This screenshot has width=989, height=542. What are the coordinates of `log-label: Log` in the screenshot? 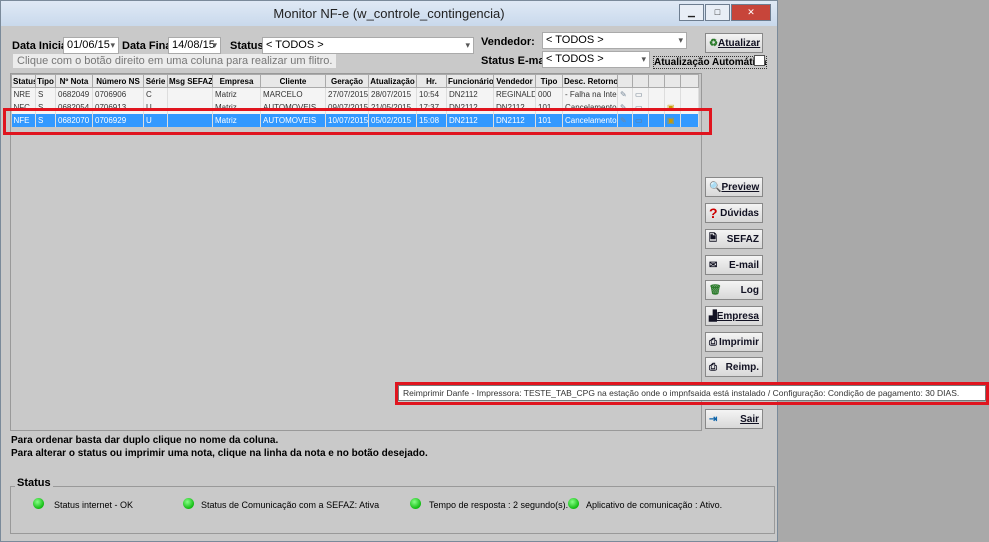 It's located at (749, 290).